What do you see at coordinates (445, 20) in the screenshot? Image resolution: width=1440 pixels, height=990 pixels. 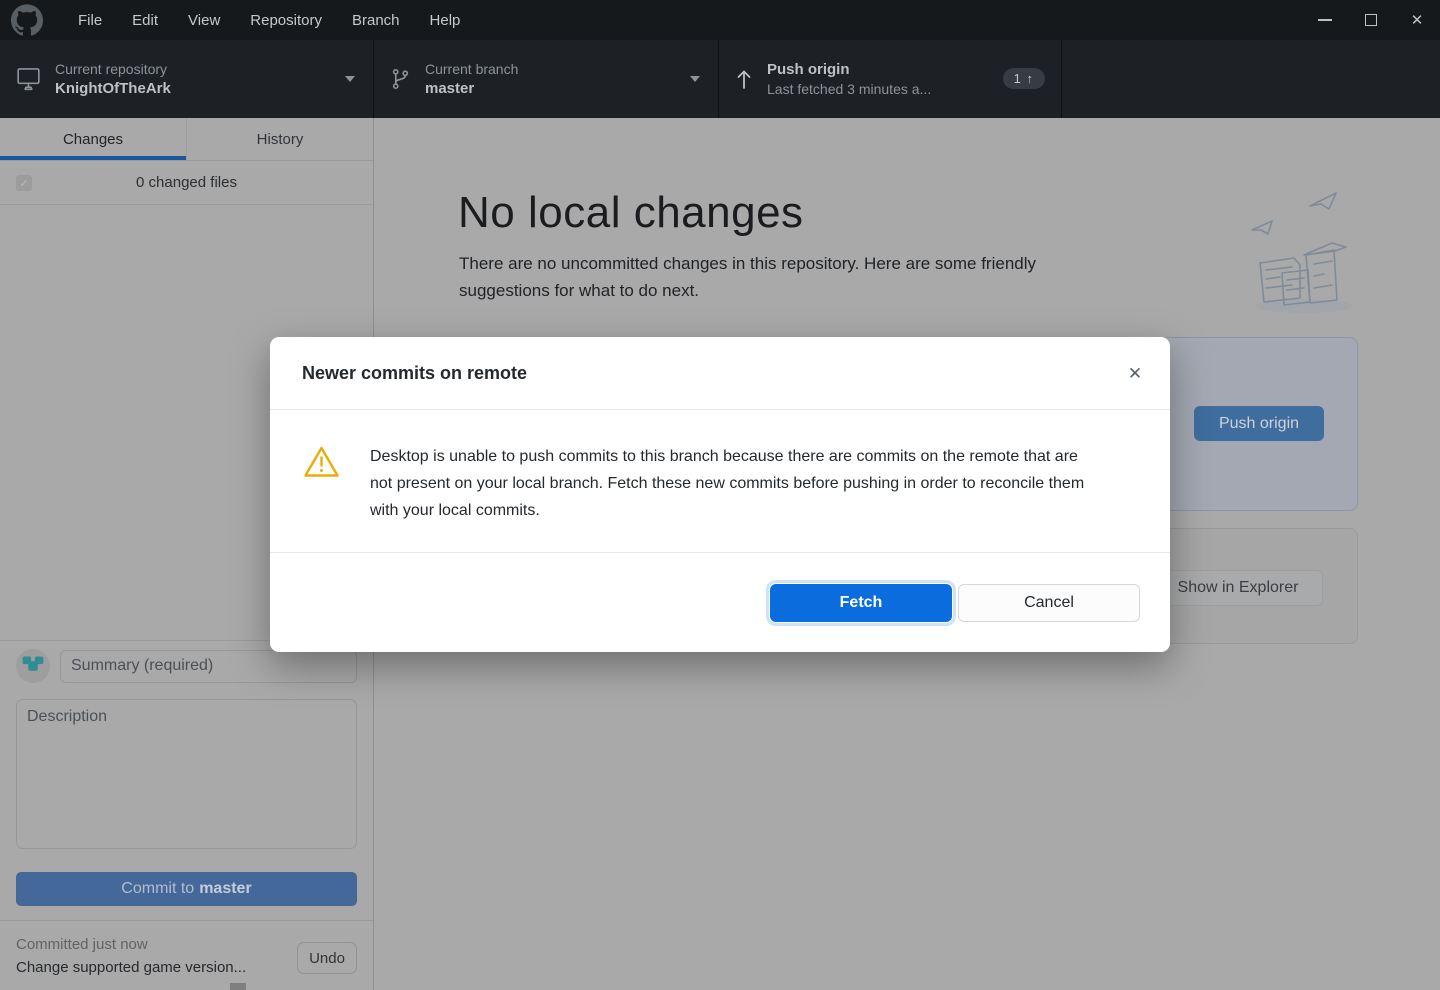 I see `menu-help: Help` at bounding box center [445, 20].